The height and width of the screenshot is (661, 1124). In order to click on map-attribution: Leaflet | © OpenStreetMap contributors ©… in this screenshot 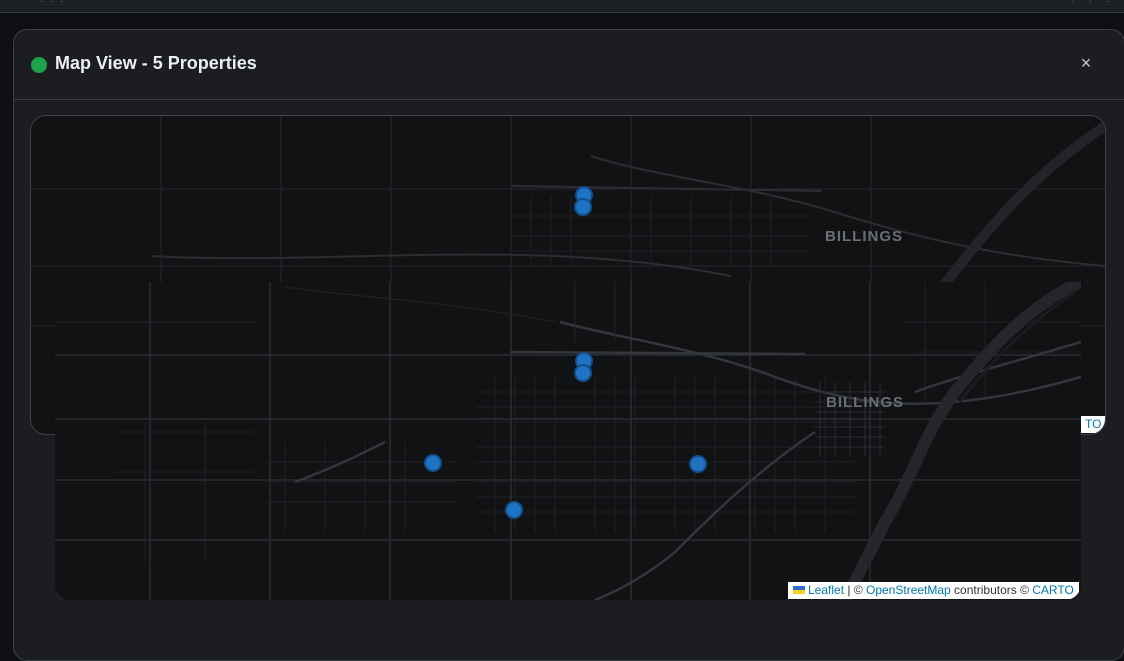, I will do `click(933, 590)`.